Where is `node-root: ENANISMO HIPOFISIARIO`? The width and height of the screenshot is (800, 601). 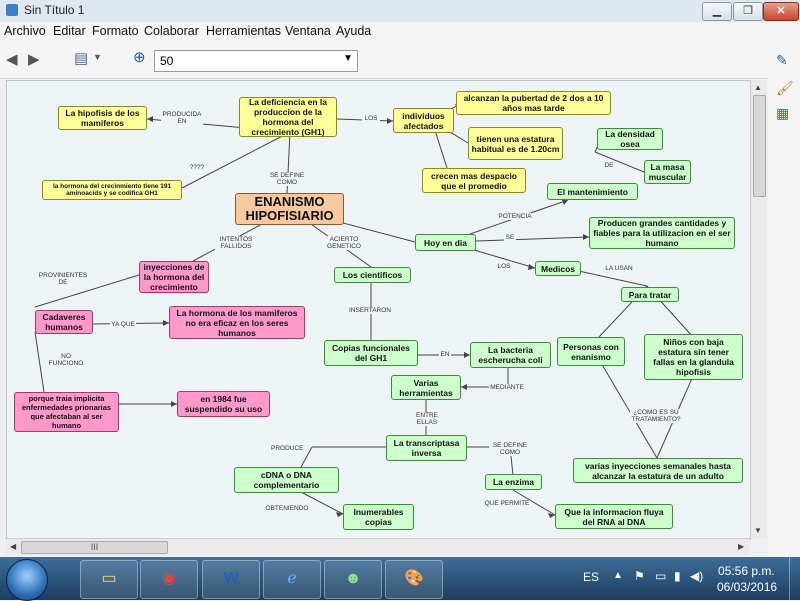 node-root: ENANISMO HIPOFISIARIO is located at coordinates (289, 209).